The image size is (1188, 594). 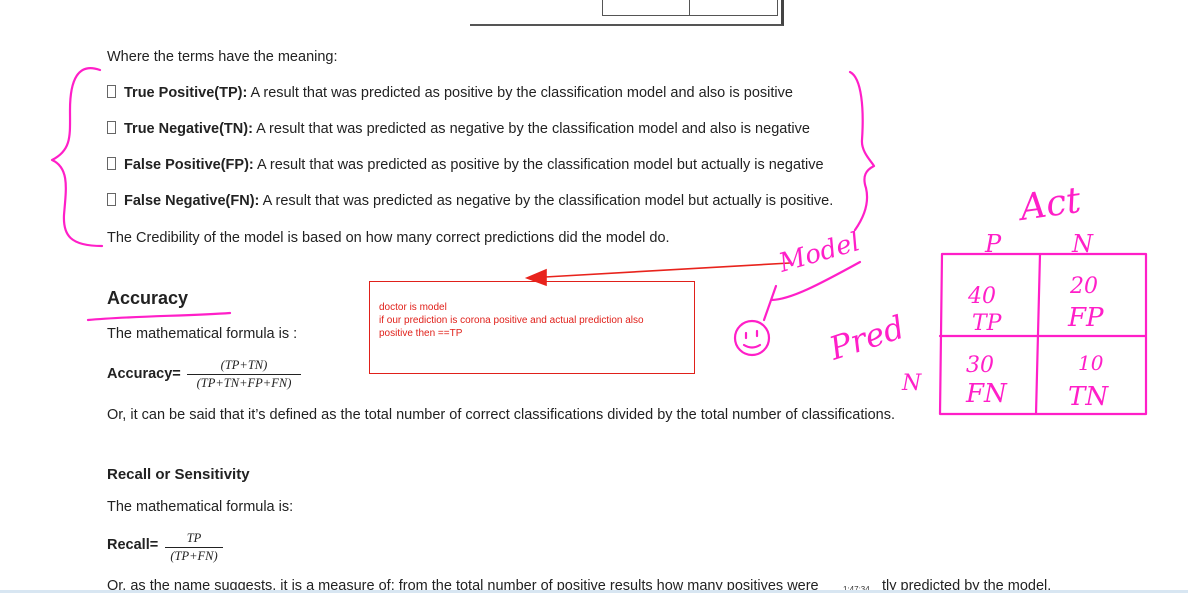 I want to click on cell-tp-label: TP, so click(x=987, y=323).